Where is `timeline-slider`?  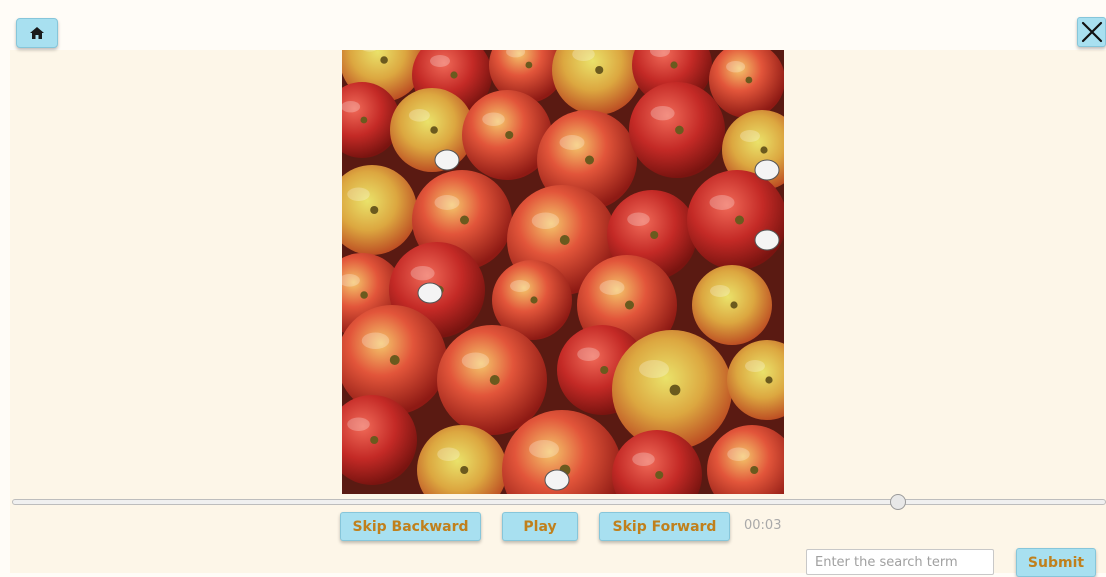
timeline-slider is located at coordinates (559, 502).